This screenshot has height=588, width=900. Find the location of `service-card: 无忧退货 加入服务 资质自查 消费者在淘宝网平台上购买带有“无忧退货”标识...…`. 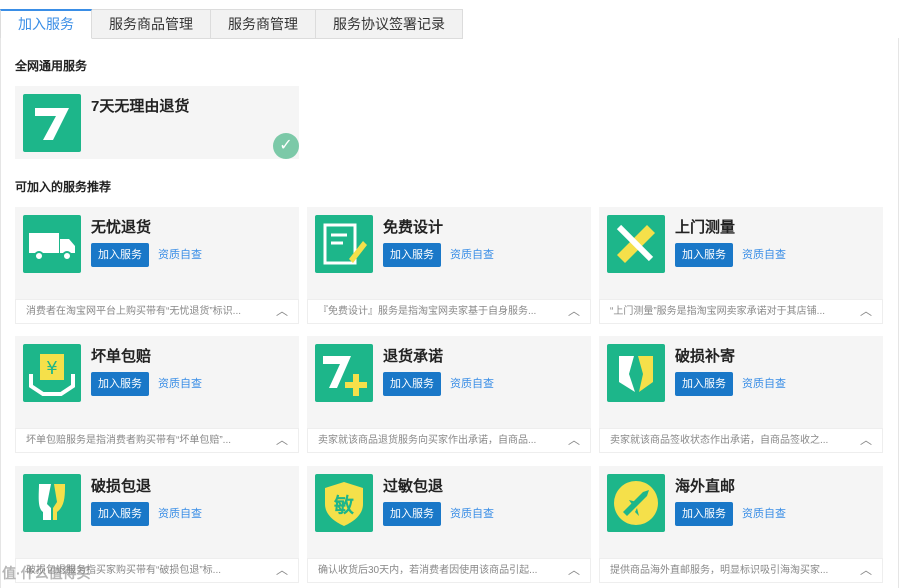

service-card: 无忧退货 加入服务 资质自查 消费者在淘宝网平台上购买带有“无忧退货”标识...… is located at coordinates (157, 265).